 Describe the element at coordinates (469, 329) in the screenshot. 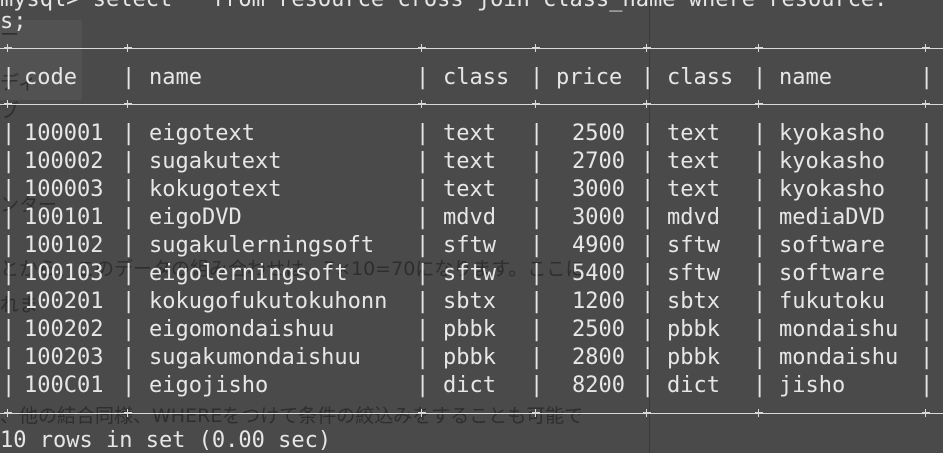

I see `table-cell: pbbk` at that location.